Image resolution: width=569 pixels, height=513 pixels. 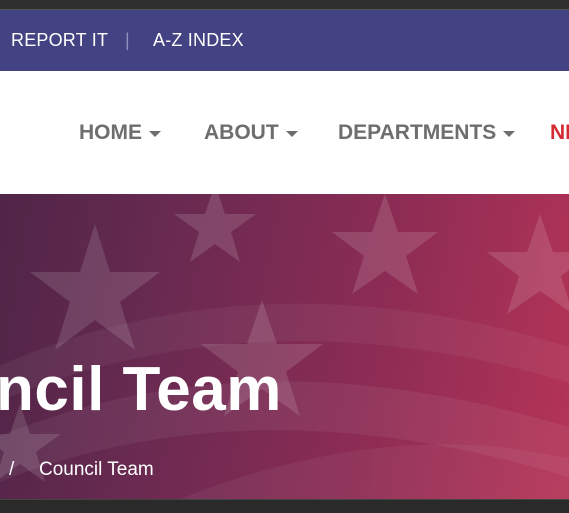 What do you see at coordinates (284, 5) in the screenshot?
I see `browser-top-strip` at bounding box center [284, 5].